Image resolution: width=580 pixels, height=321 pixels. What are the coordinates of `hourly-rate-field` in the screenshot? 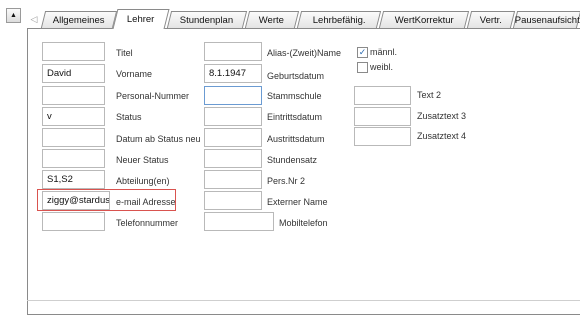 It's located at (233, 158).